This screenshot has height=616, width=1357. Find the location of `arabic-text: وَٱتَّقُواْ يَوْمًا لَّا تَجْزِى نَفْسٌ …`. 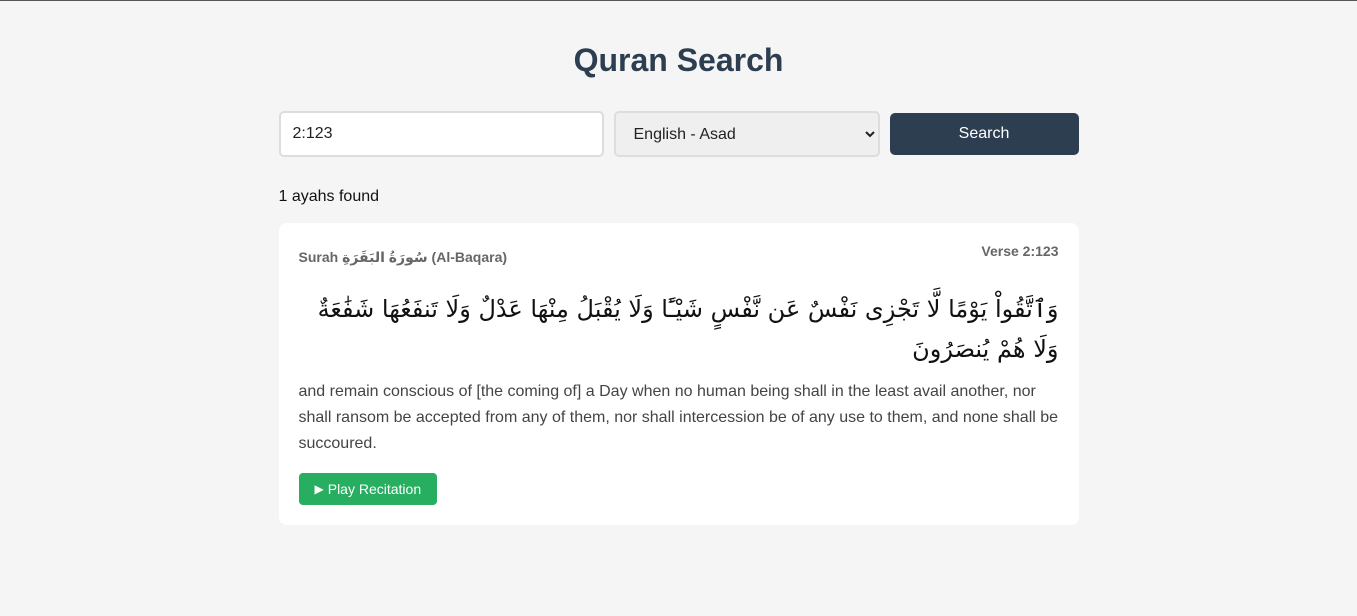

arabic-text: وَٱتَّقُواْ يَوْمًا لَّا تَجْزِى نَفْسٌ … is located at coordinates (688, 329).